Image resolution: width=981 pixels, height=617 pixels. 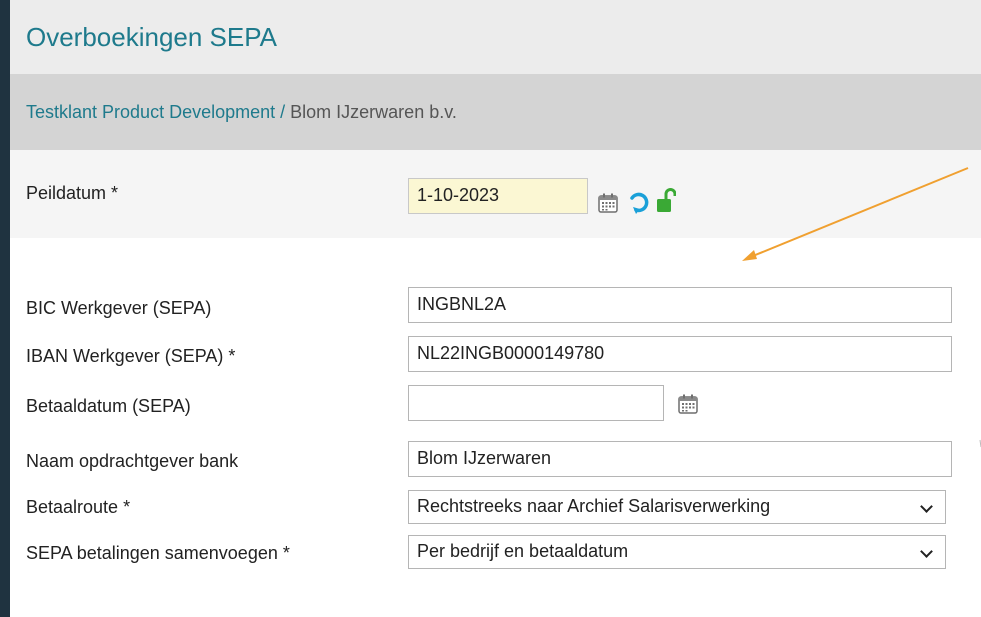 What do you see at coordinates (523, 551) in the screenshot?
I see `samenvoegen-value: Per bedrijf en betaaldatum` at bounding box center [523, 551].